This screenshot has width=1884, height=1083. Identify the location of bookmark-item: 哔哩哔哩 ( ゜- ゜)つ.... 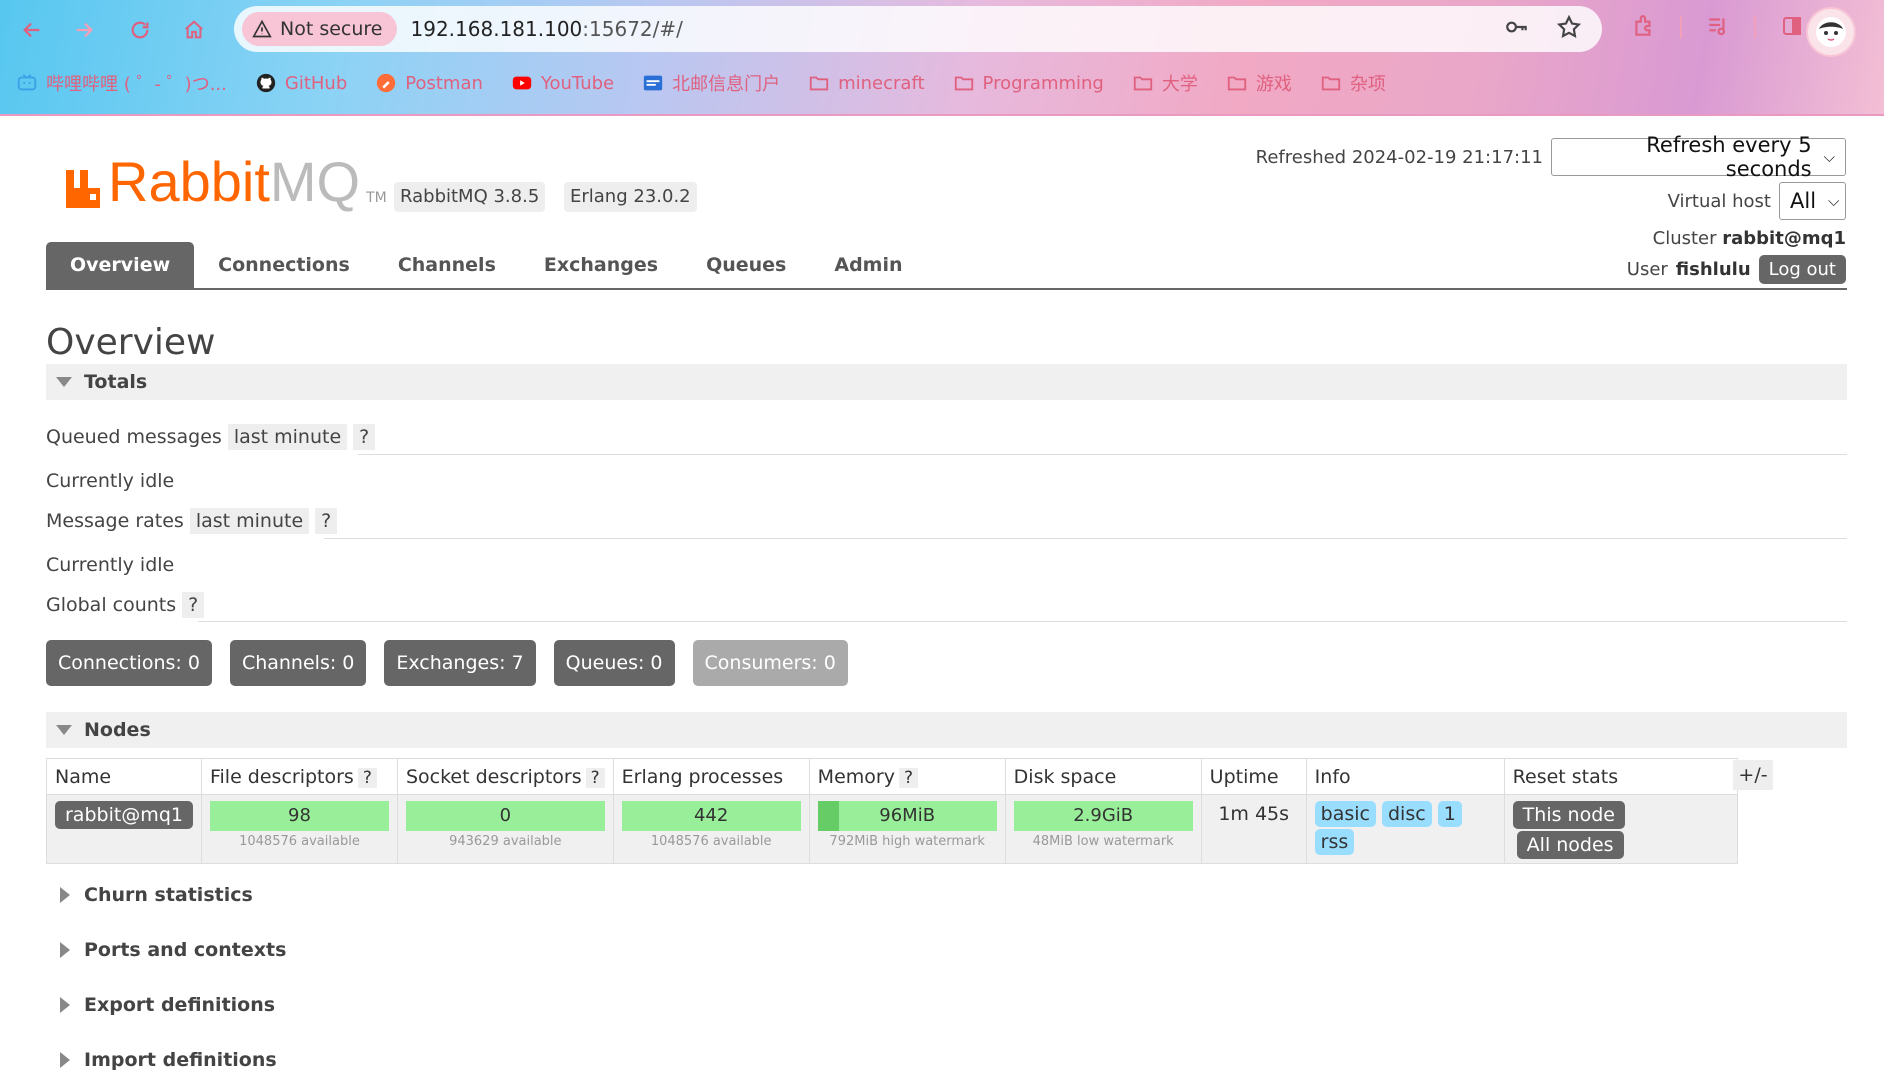
(121, 83).